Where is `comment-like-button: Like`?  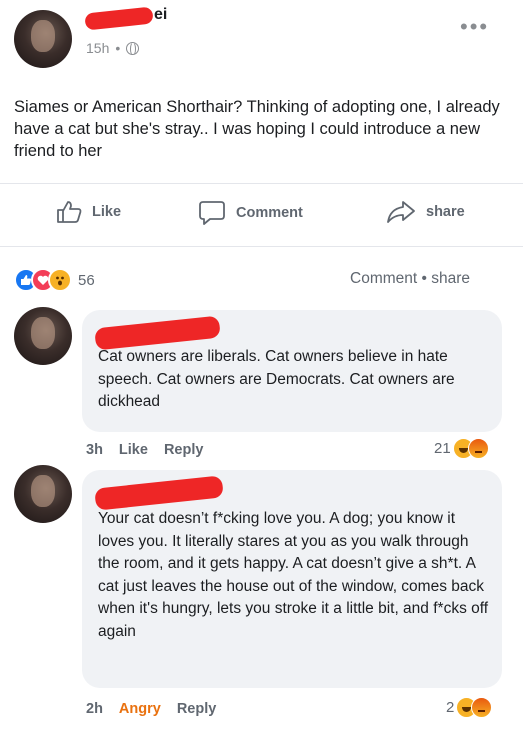 comment-like-button: Like is located at coordinates (133, 450).